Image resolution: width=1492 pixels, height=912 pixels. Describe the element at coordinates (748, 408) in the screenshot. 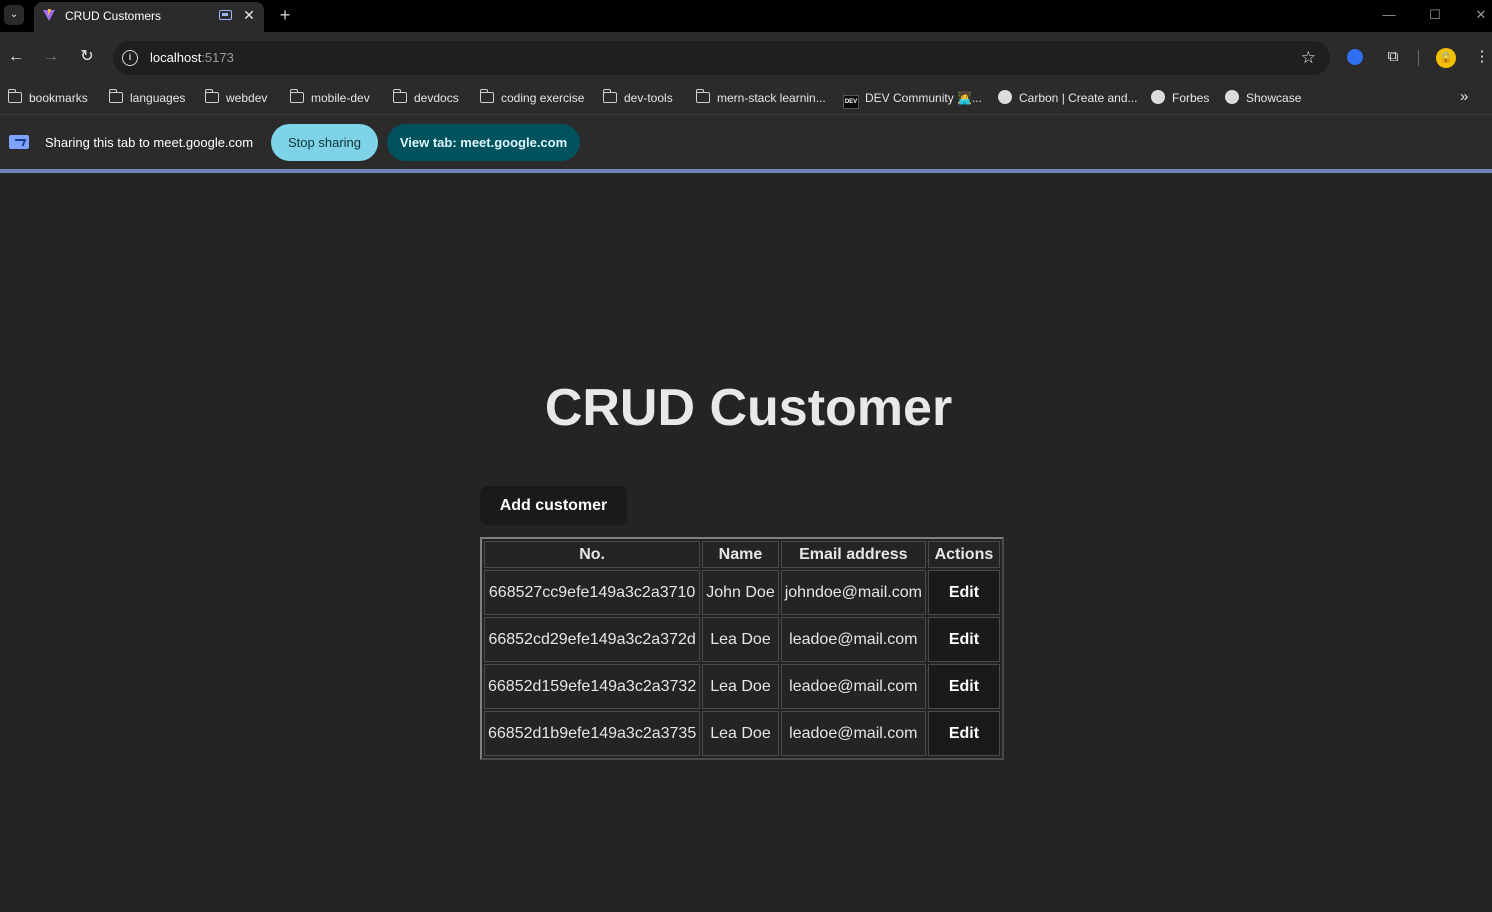

I see `page-title: CRUD Customer` at that location.